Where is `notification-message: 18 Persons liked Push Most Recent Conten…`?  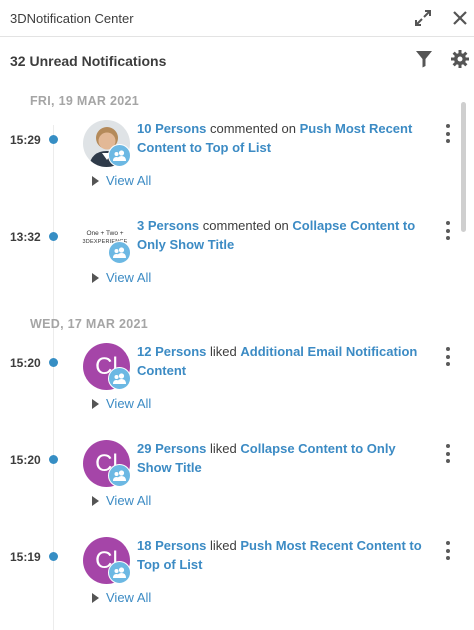
notification-message: 18 Persons liked Push Most Recent Conten… is located at coordinates (282, 555).